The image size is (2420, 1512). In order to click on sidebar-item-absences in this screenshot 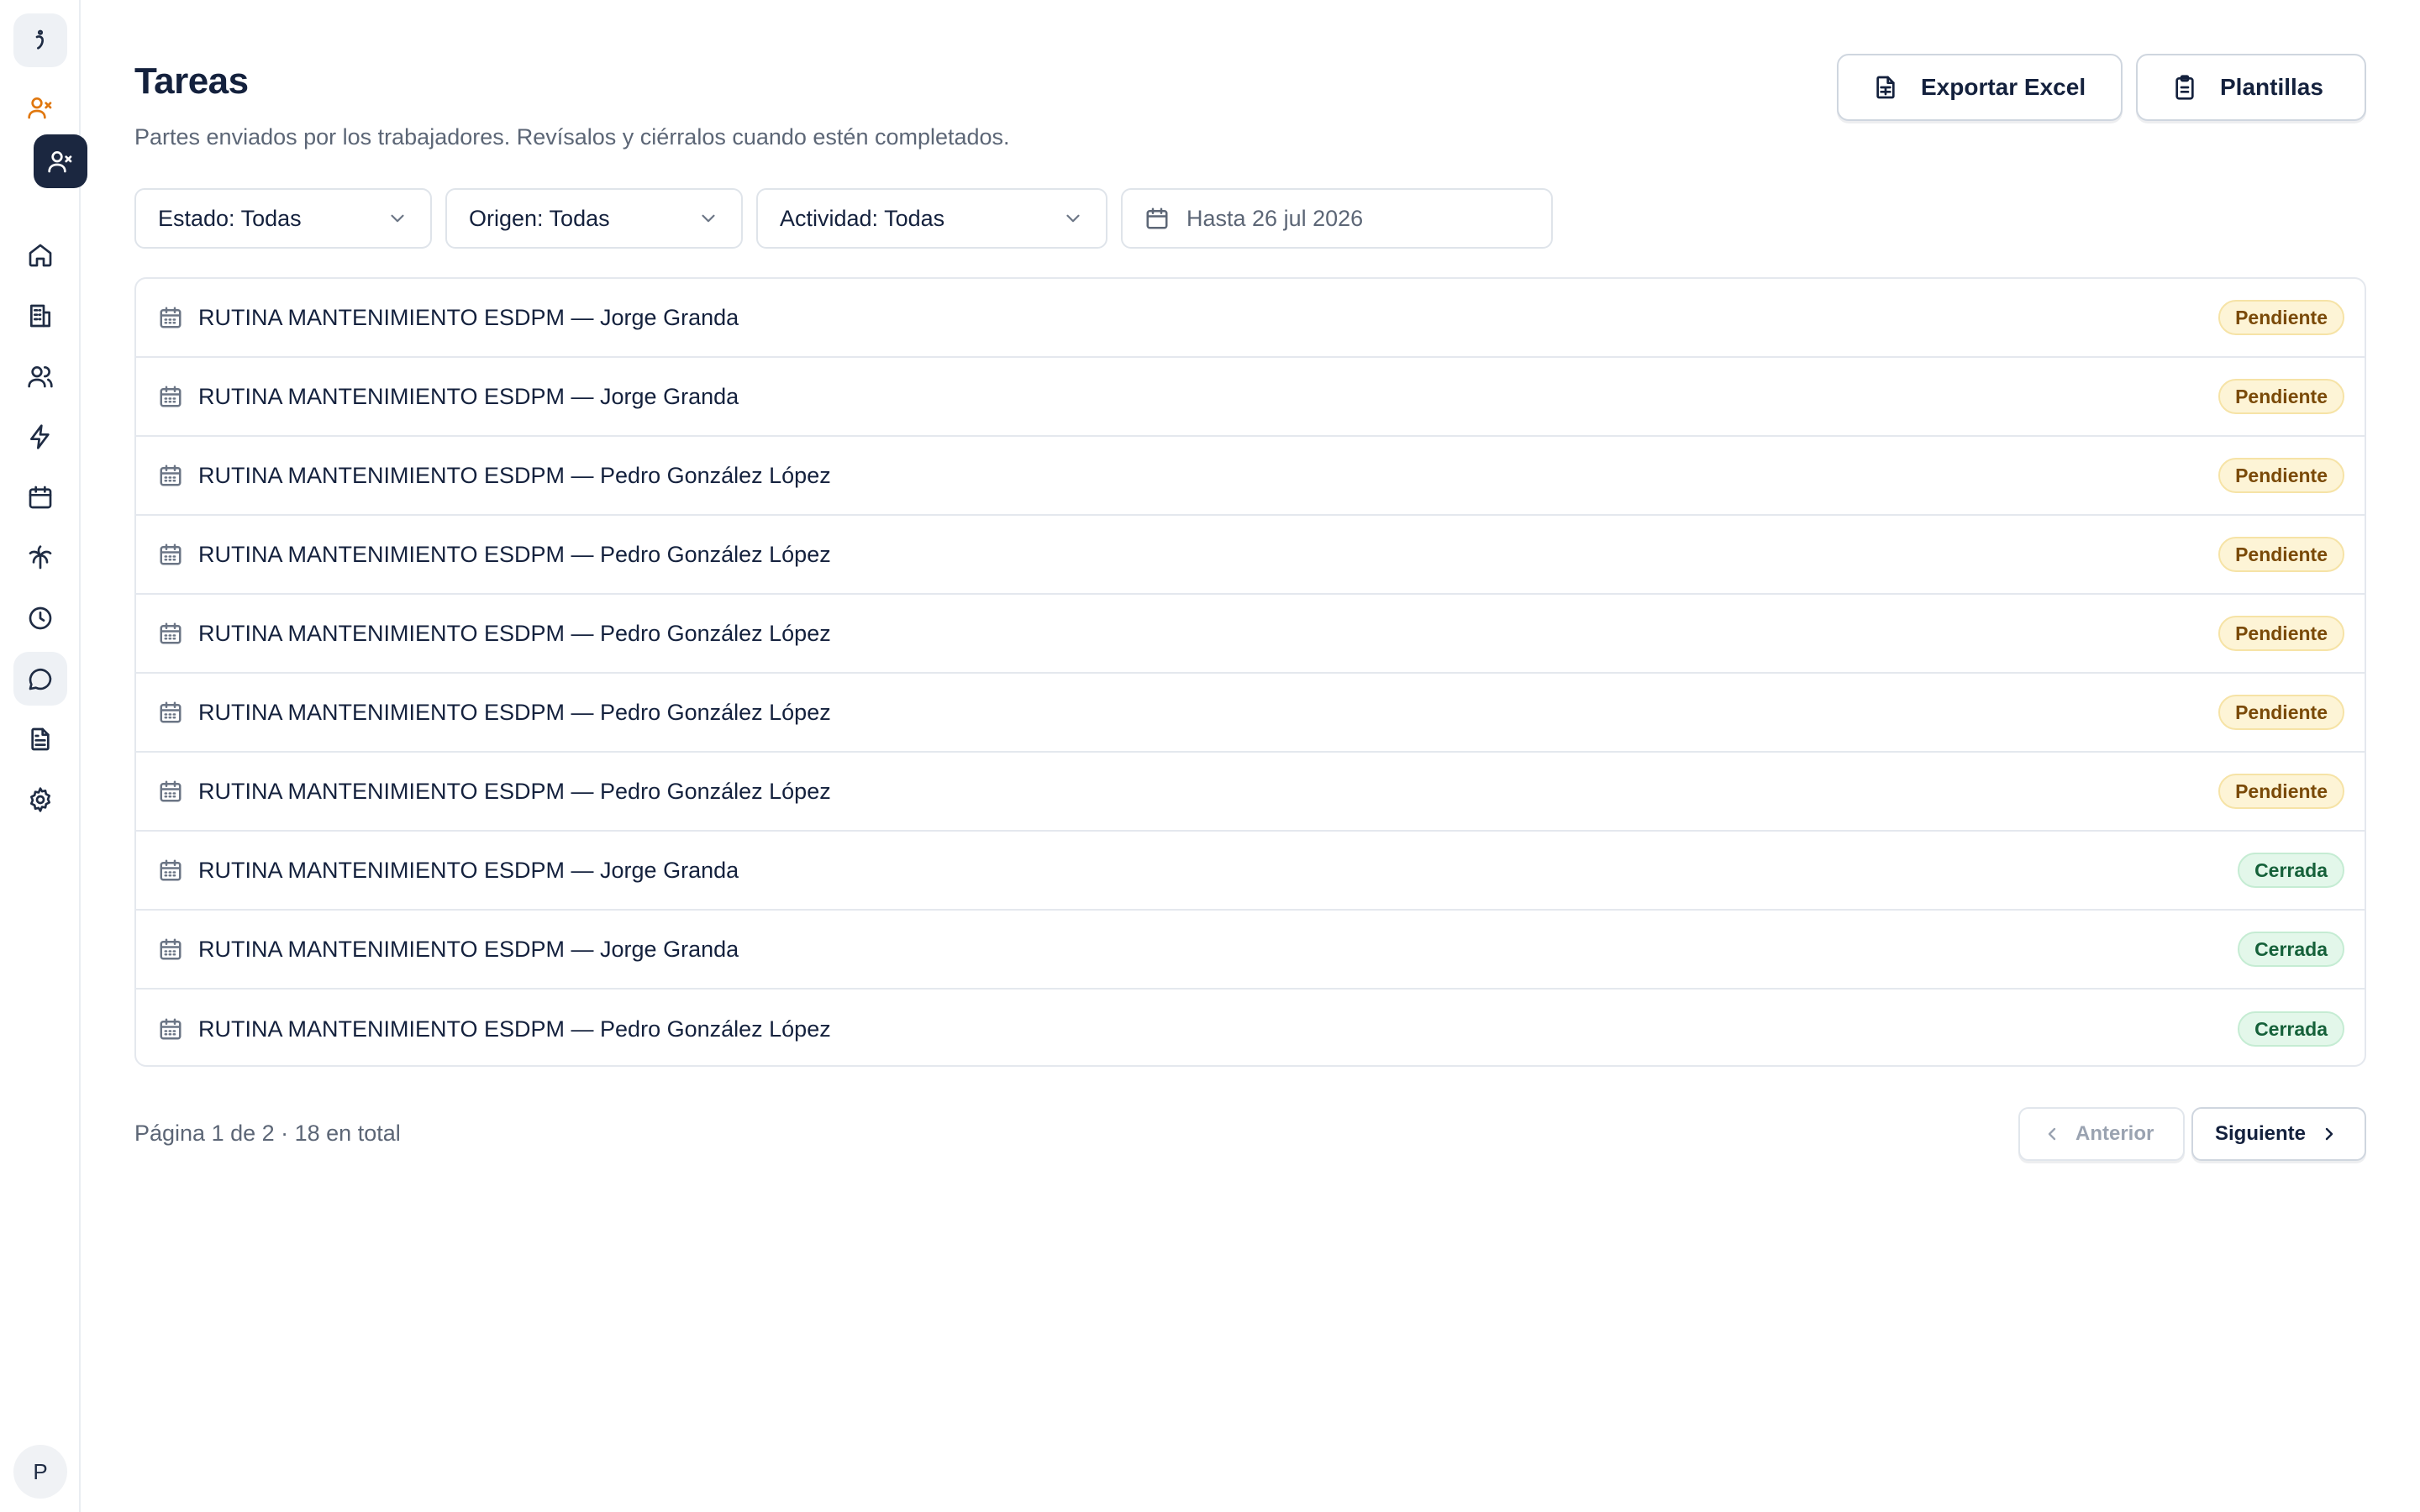, I will do `click(60, 161)`.